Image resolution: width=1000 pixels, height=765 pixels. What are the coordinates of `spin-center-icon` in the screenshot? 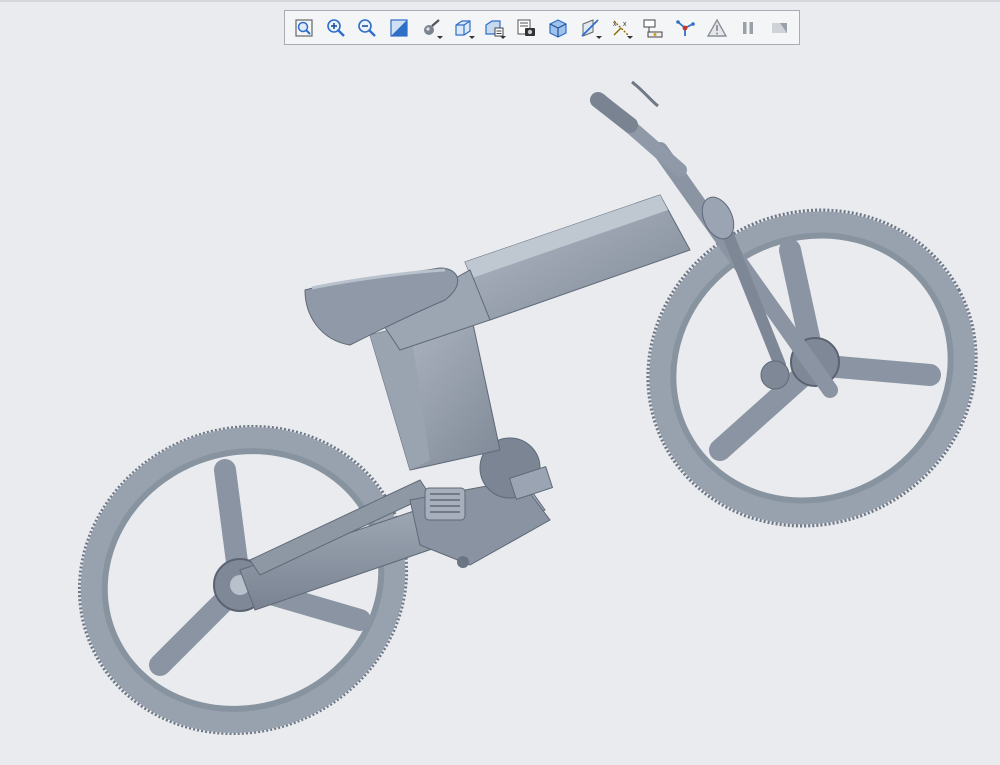 It's located at (685, 27).